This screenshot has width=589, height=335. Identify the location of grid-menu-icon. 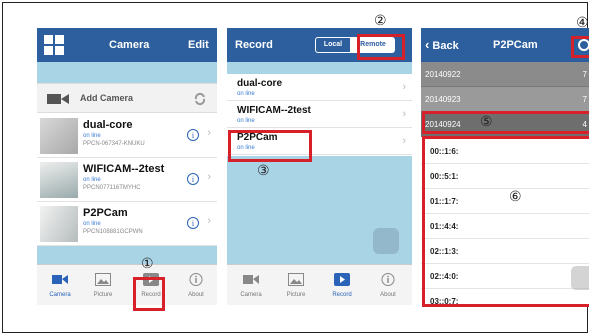
(54, 45).